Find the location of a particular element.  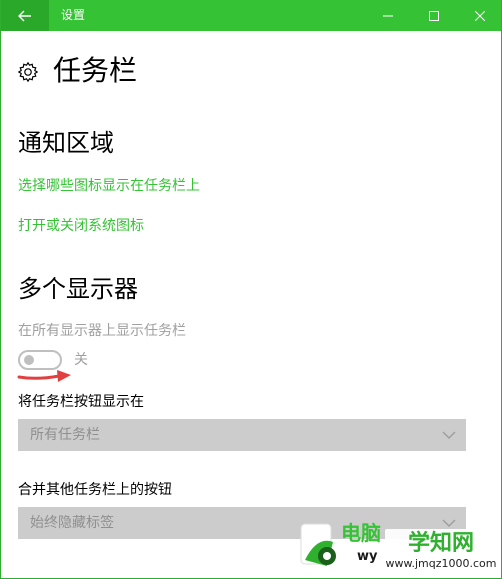

select-taskbar-icons-link: 选择哪些图标显示在任务栏上 is located at coordinates (109, 186).